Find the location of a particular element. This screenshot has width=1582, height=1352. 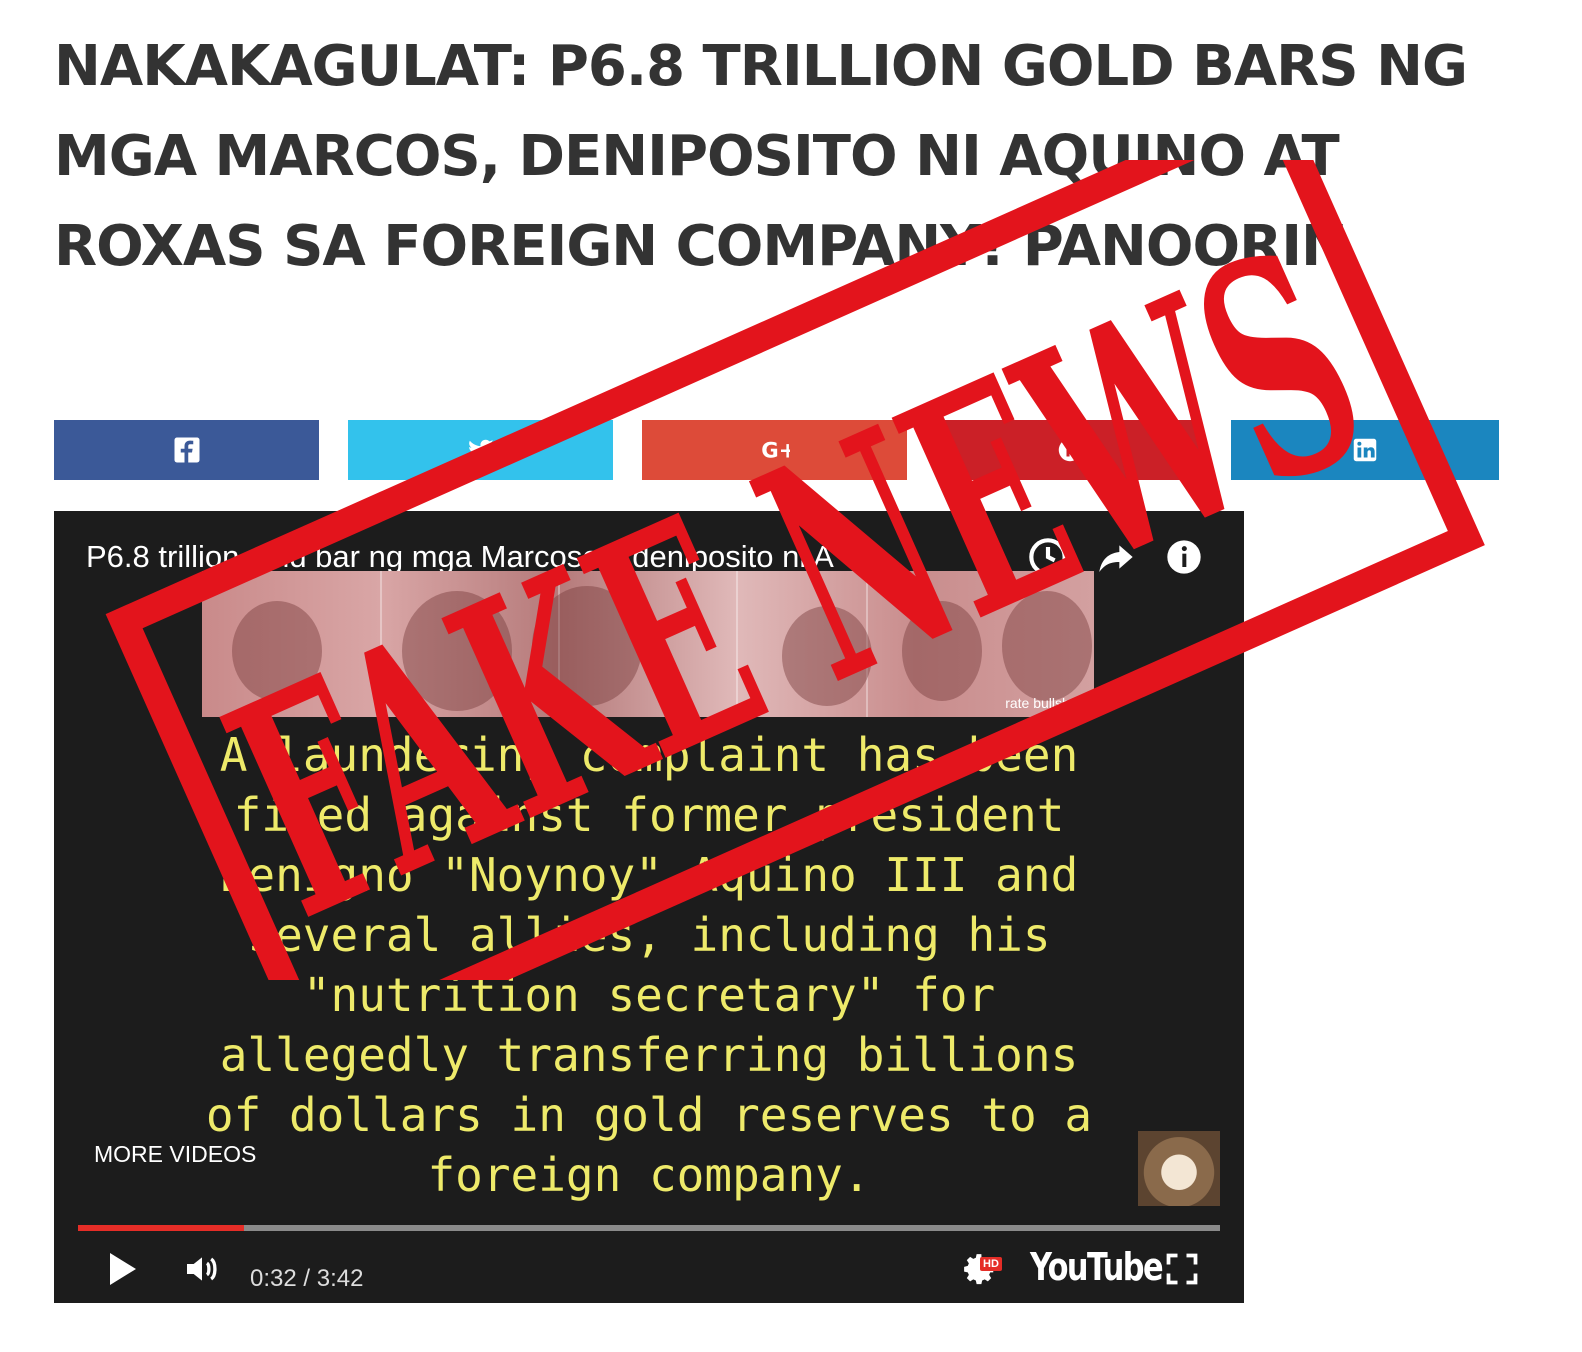

info-icon is located at coordinates (1184, 557).